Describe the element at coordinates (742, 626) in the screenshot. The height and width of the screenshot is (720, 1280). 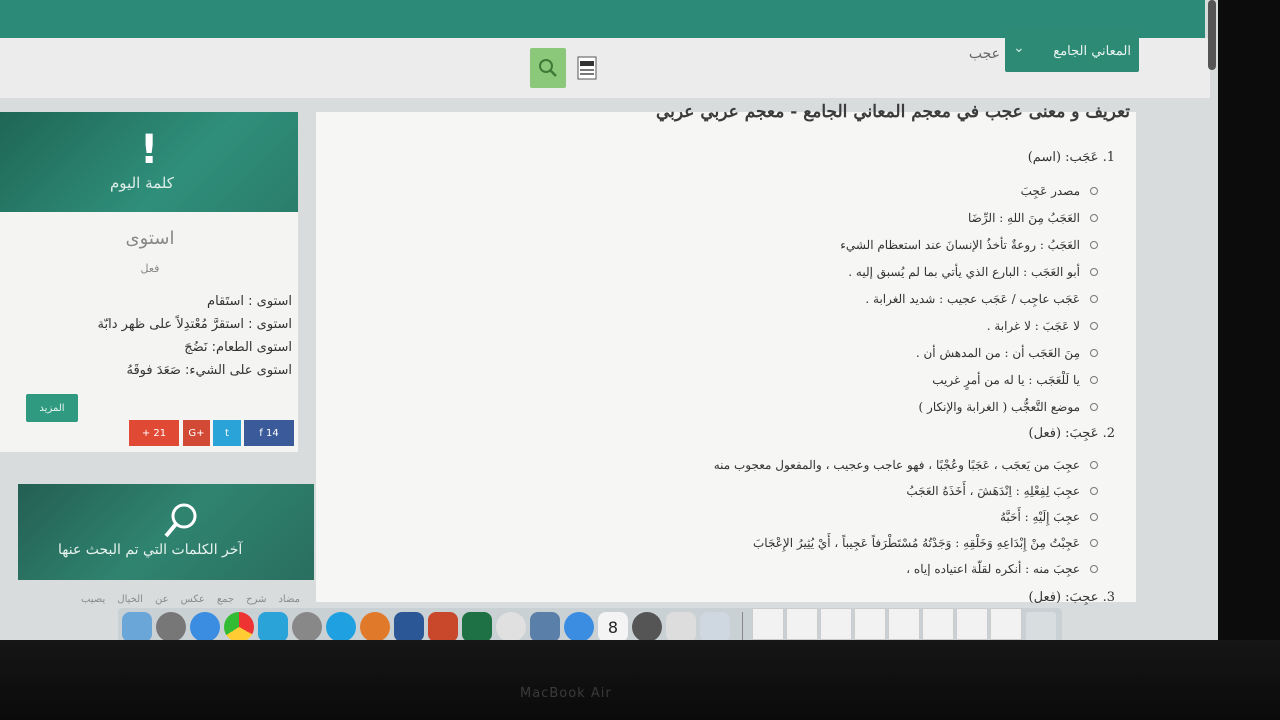
I see `dock-divider` at that location.